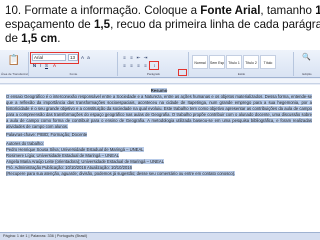 The image size is (320, 240). What do you see at coordinates (241, 74) in the screenshot?
I see `group-label: Estilo` at bounding box center [241, 74].